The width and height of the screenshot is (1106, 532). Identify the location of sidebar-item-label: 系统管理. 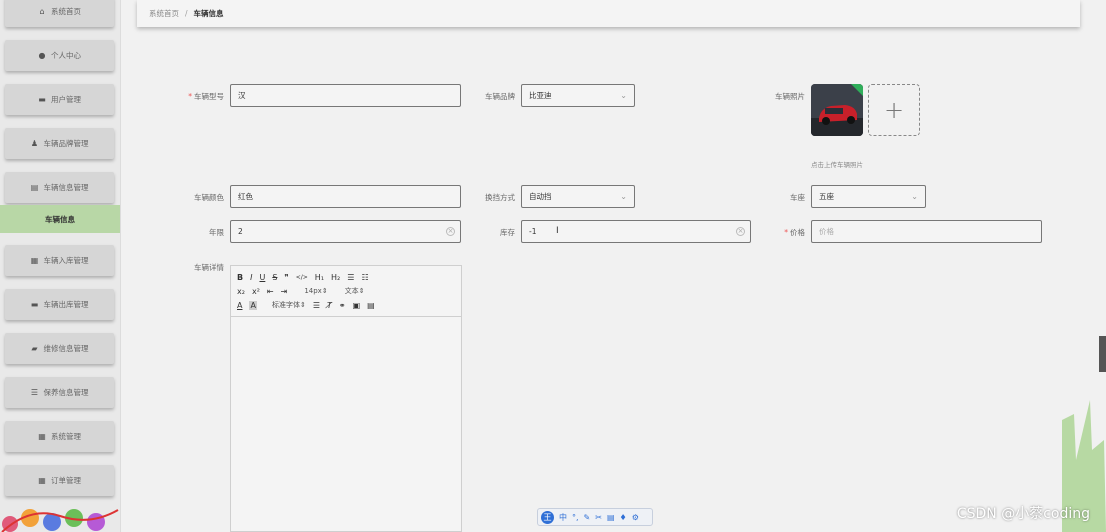
(66, 436).